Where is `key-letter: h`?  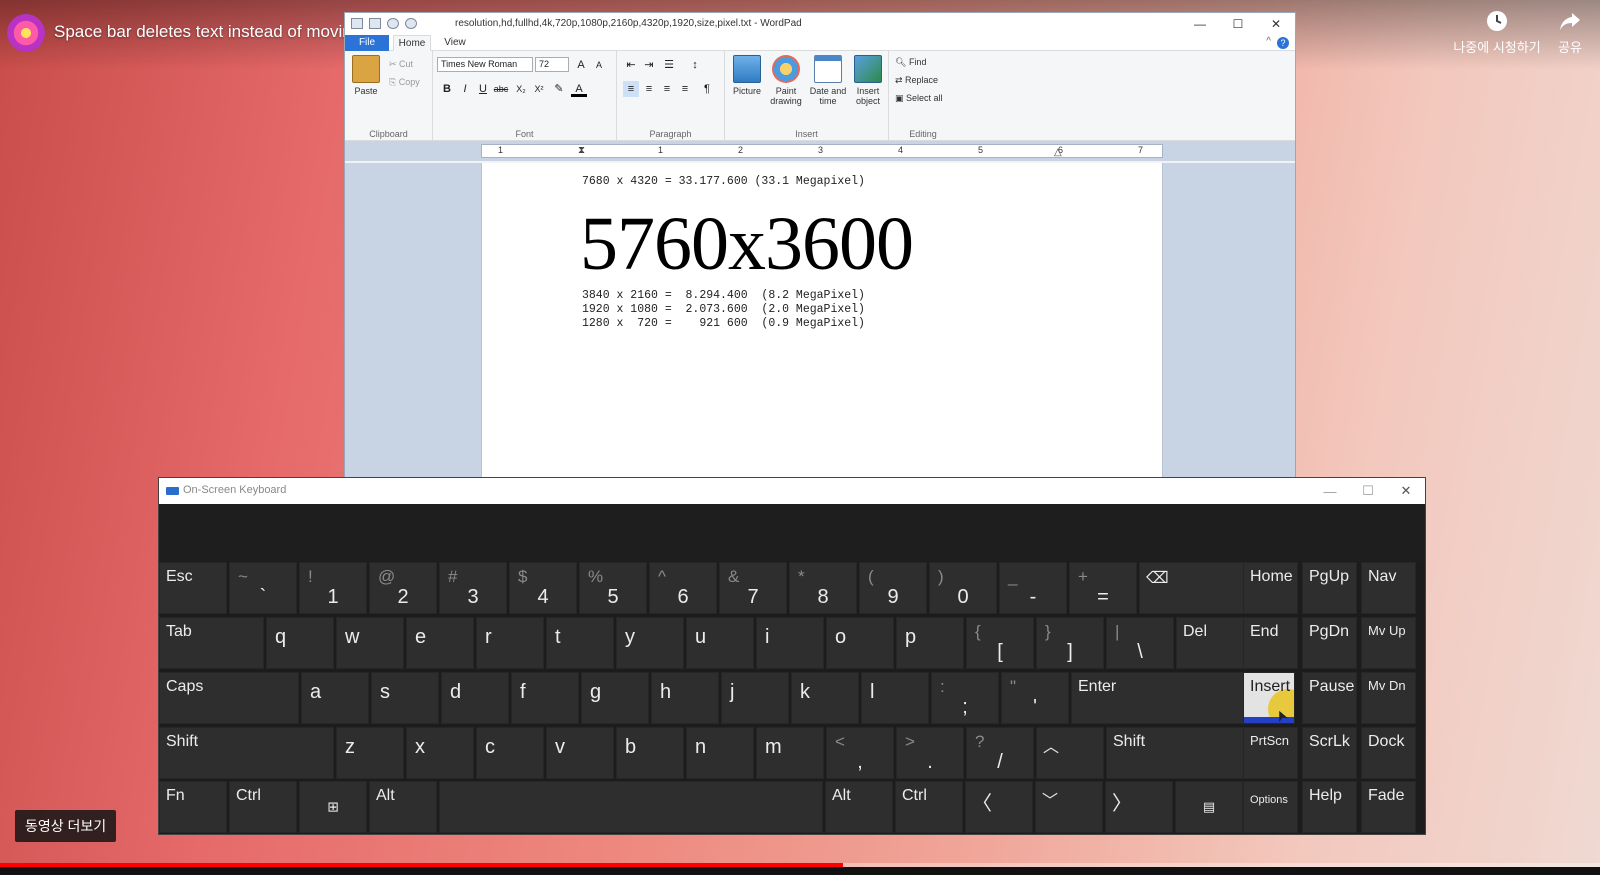
key-letter: h is located at coordinates (685, 698).